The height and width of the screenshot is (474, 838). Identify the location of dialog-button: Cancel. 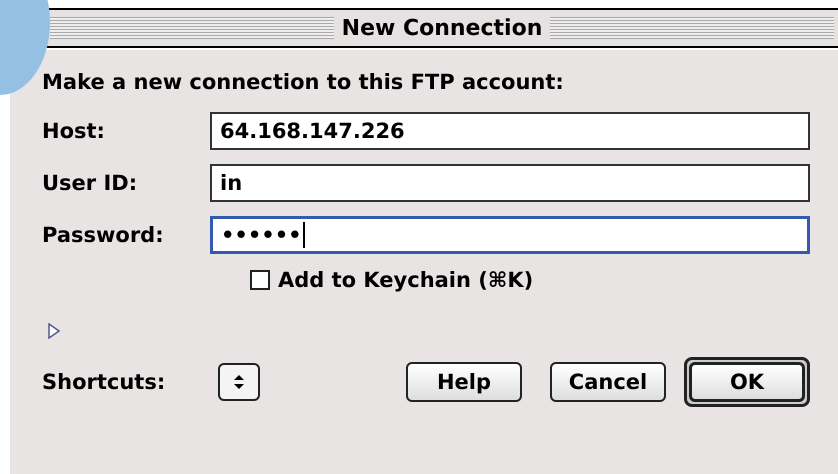
(608, 382).